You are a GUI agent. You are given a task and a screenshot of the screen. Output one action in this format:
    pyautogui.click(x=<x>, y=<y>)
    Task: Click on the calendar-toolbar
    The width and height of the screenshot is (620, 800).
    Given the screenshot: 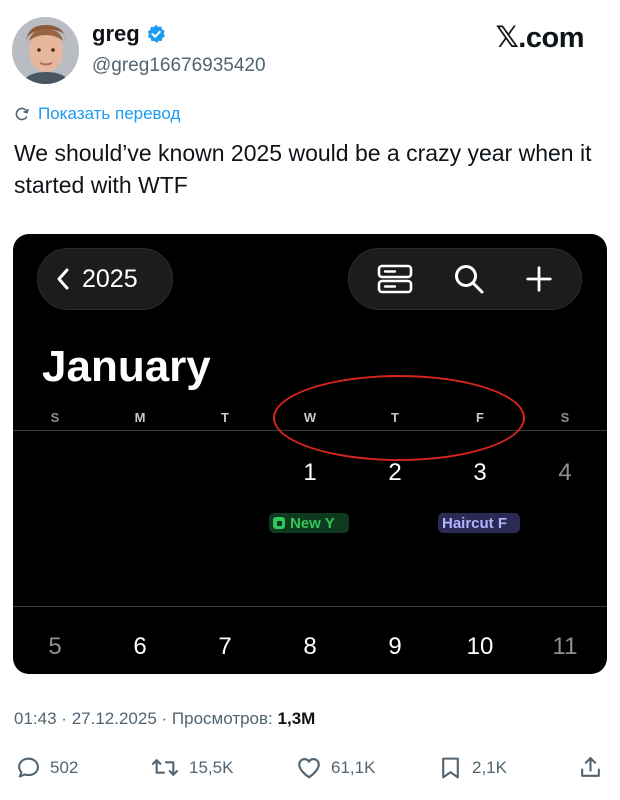 What is the action you would take?
    pyautogui.click(x=465, y=279)
    